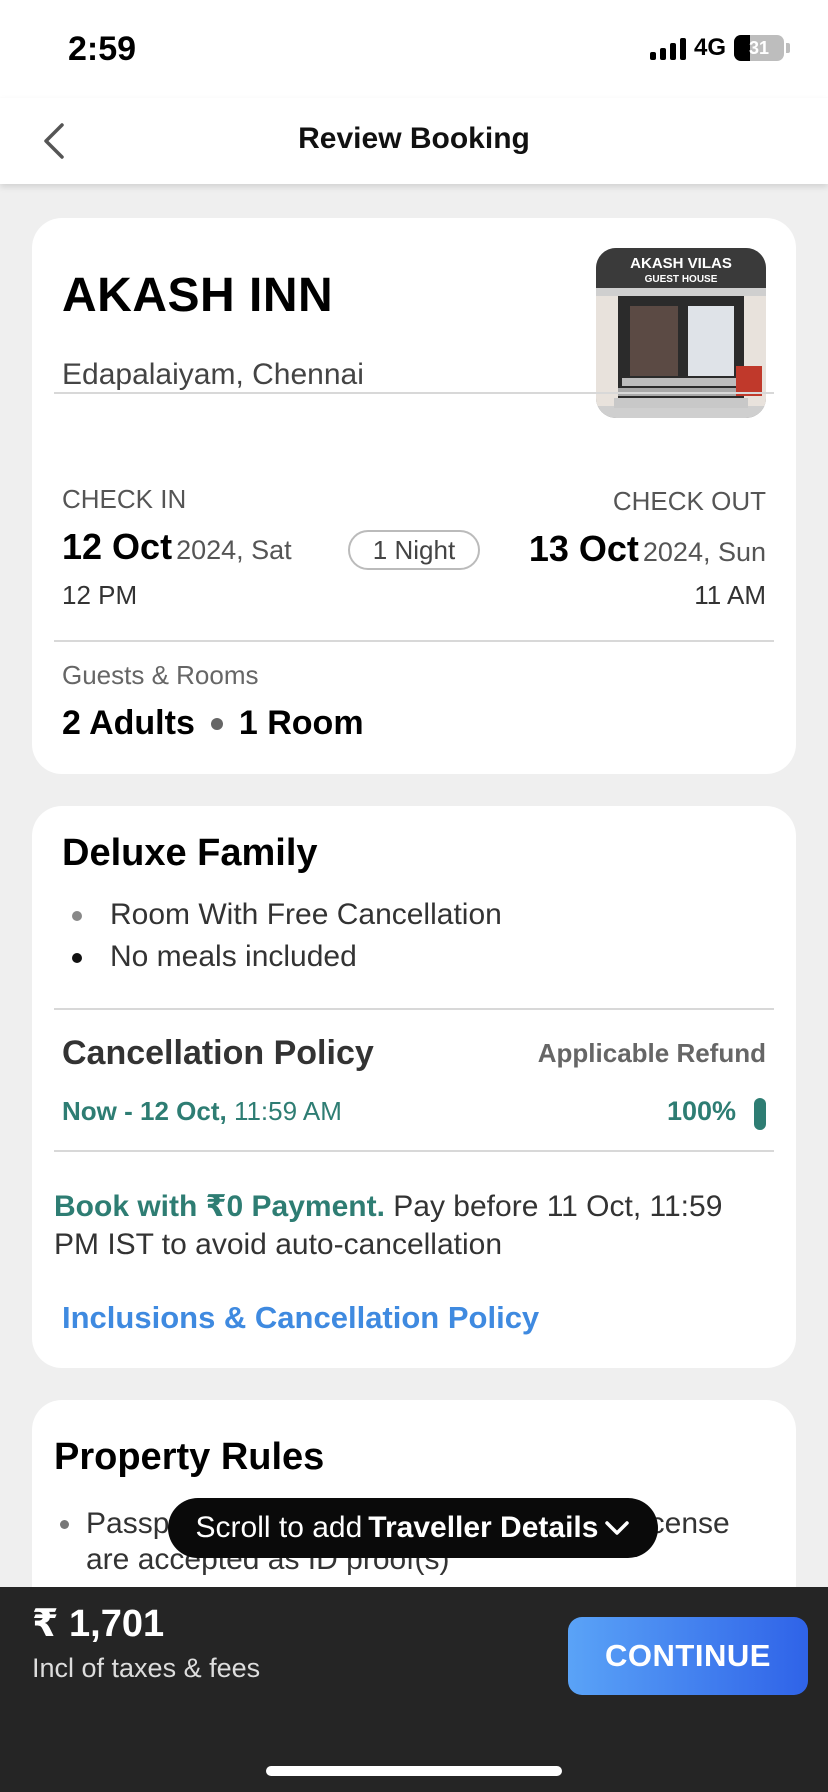 This screenshot has height=1792, width=828. Describe the element at coordinates (190, 853) in the screenshot. I see `room-type: Deluxe Family` at that location.